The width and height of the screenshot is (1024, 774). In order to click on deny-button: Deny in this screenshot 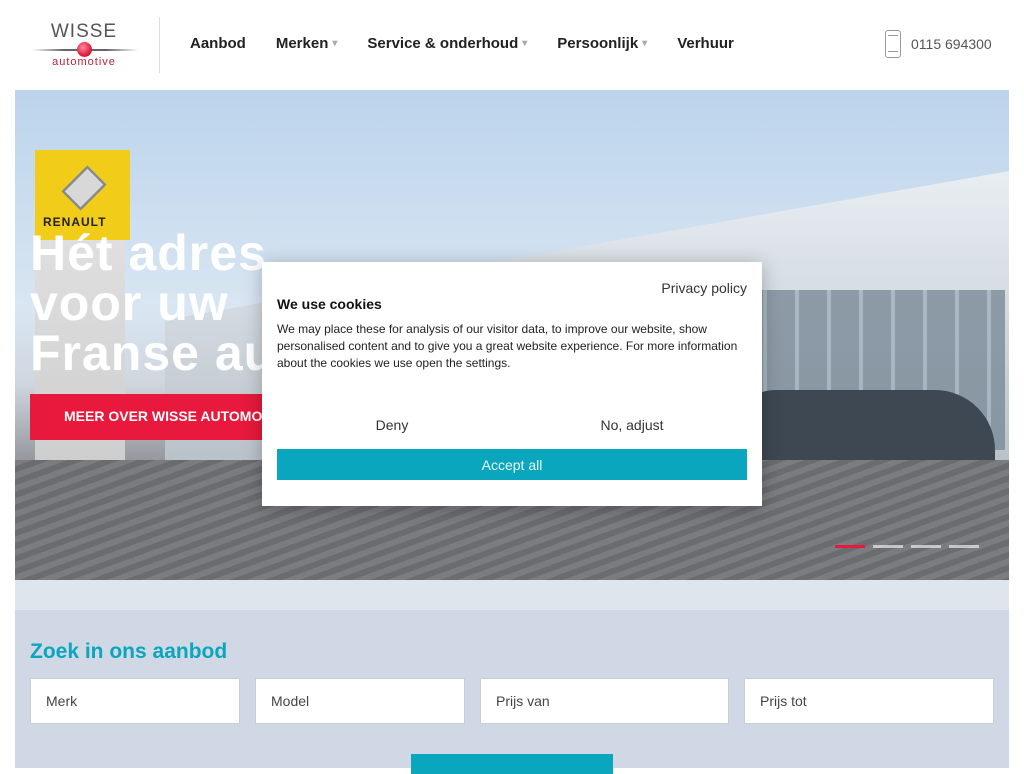, I will do `click(392, 425)`.